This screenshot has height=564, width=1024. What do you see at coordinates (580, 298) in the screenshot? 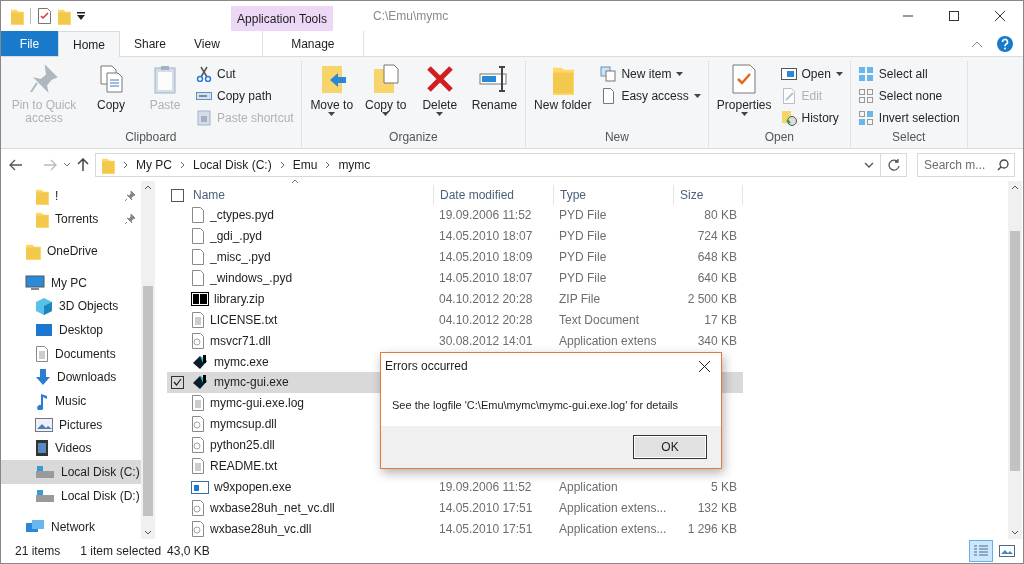
I see `type-cell-text: ZIP File` at bounding box center [580, 298].